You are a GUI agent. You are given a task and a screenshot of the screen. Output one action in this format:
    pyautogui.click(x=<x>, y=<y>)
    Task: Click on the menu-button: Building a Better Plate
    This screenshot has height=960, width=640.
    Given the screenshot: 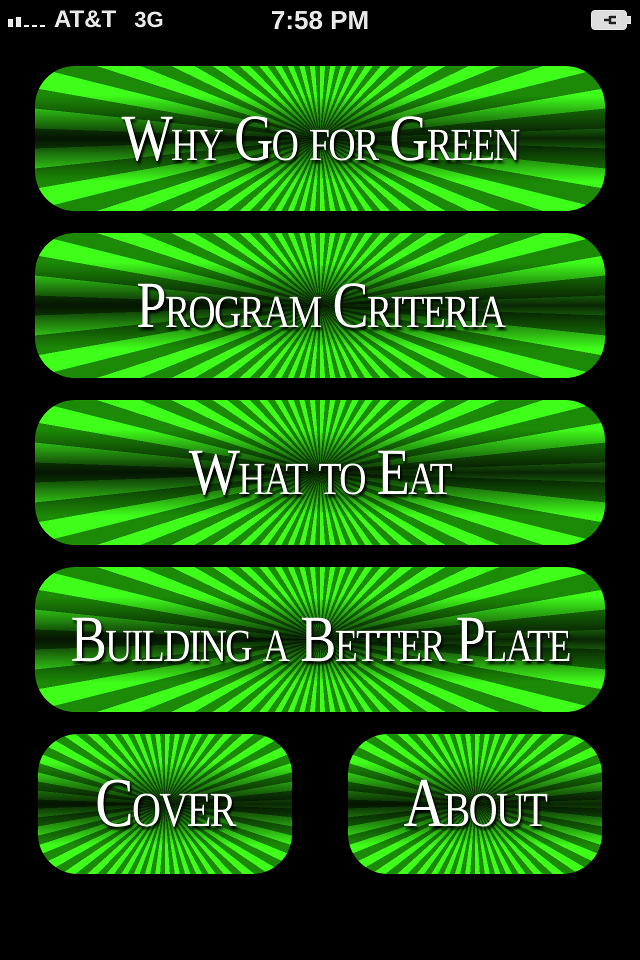 What is the action you would take?
    pyautogui.click(x=320, y=639)
    